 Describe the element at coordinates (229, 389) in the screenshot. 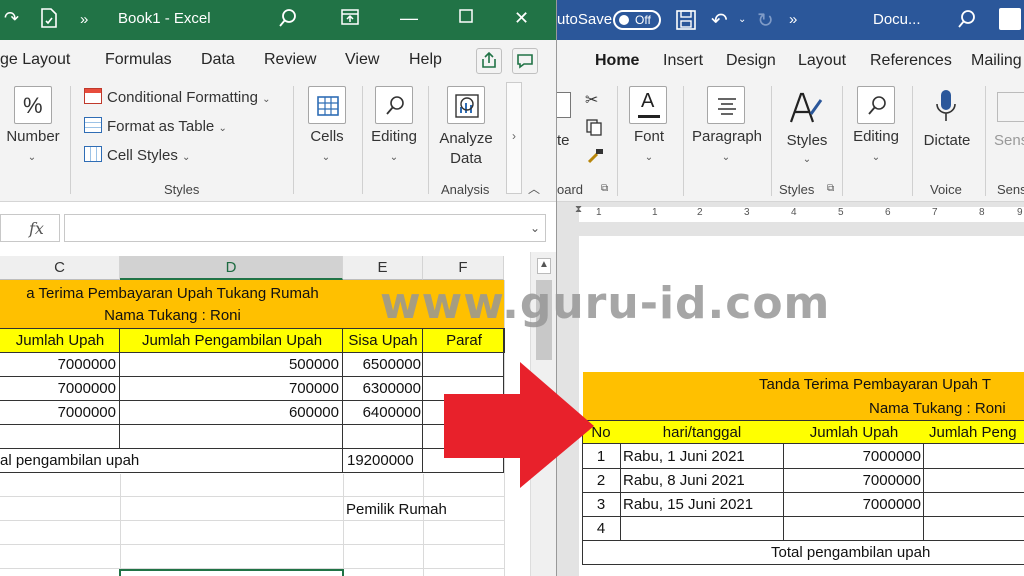

I see `table-cell: 700000` at that location.